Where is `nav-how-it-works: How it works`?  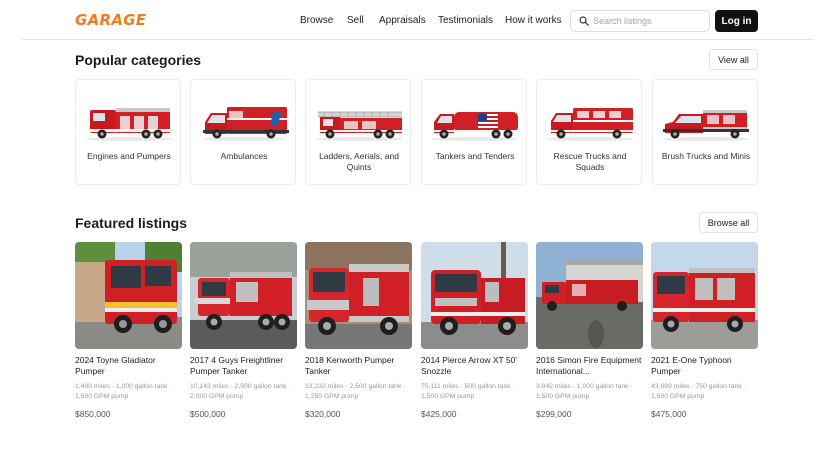 nav-how-it-works: How it works is located at coordinates (533, 20).